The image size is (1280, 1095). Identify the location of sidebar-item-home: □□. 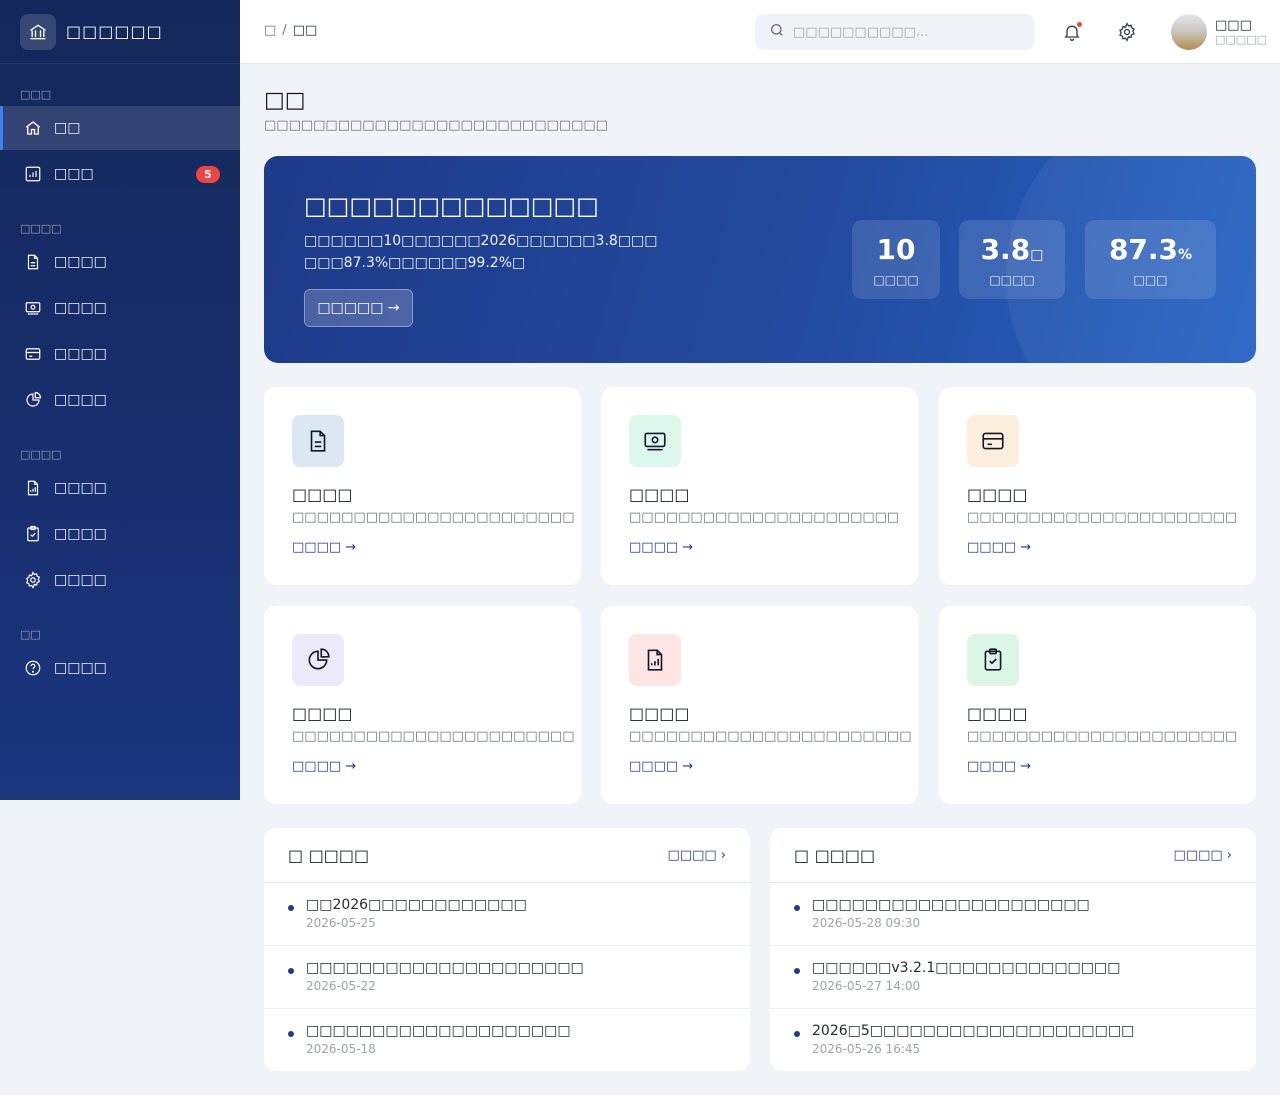
(120, 128).